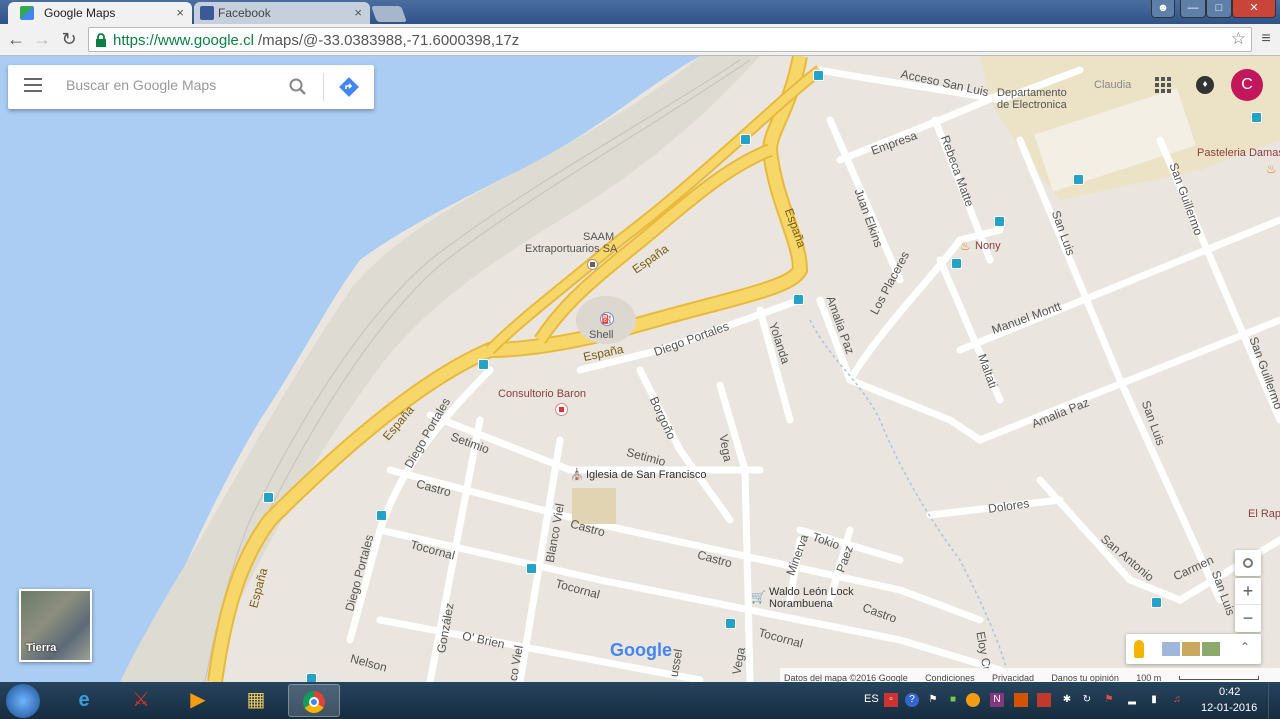  What do you see at coordinates (735, 531) in the screenshot?
I see `road-vega` at bounding box center [735, 531].